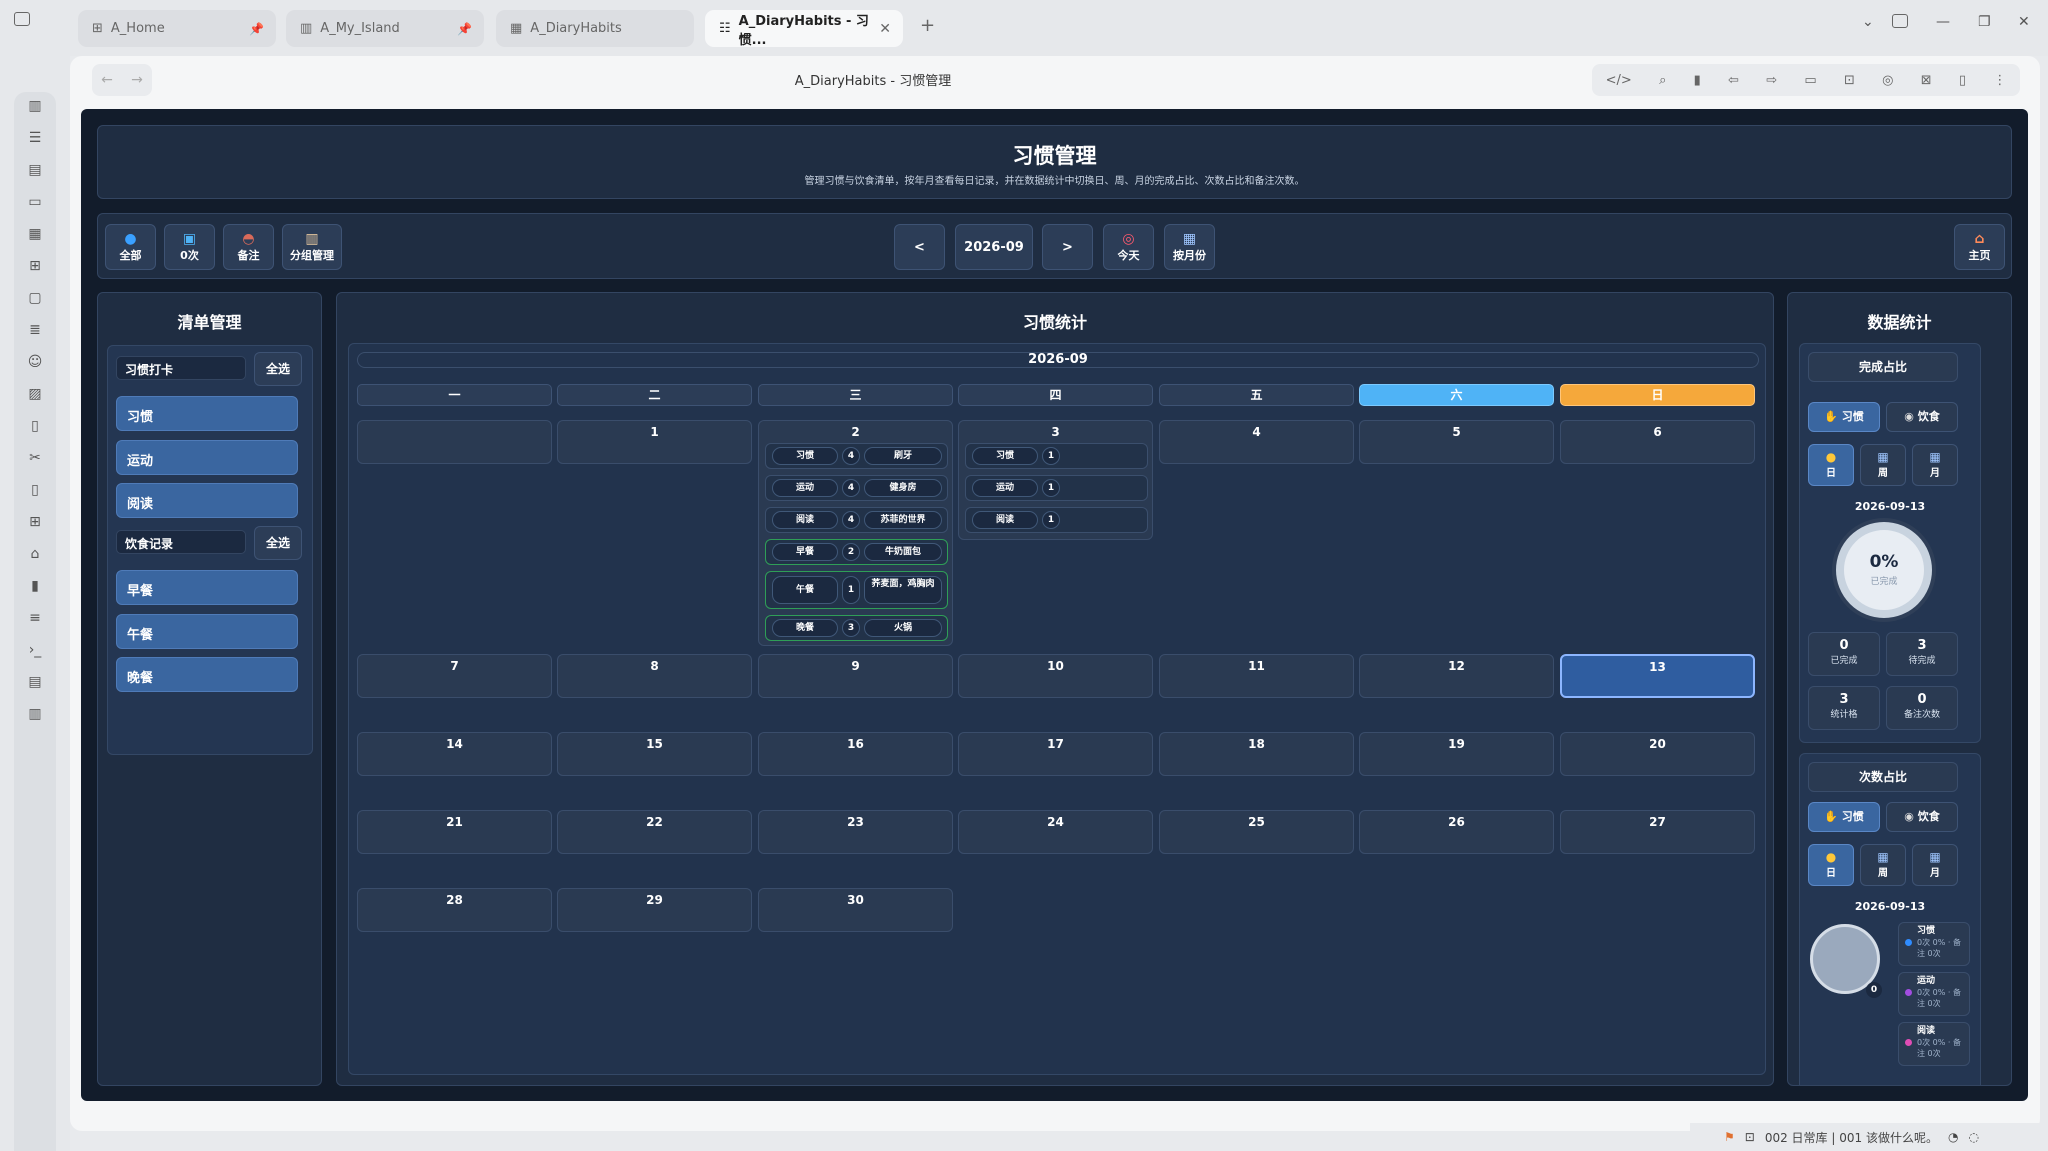 This screenshot has height=1151, width=2048. I want to click on filter-zero-button: ▣ 0次, so click(189, 247).